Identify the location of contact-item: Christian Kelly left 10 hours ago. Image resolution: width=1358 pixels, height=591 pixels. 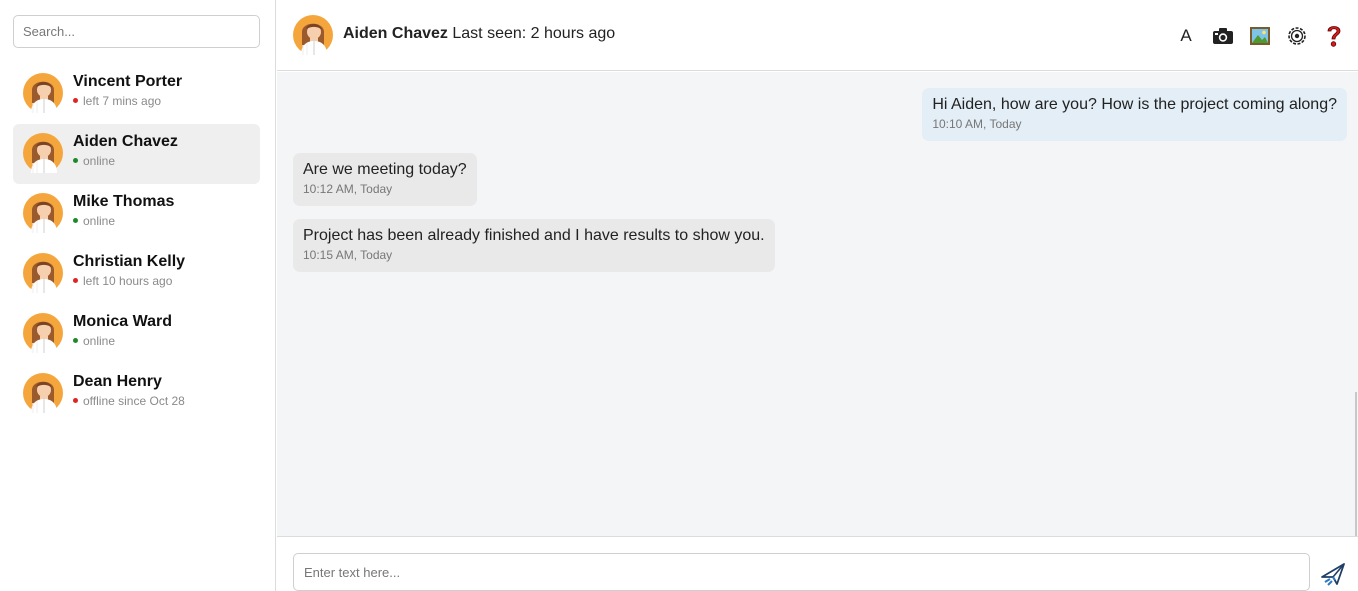
(136, 274).